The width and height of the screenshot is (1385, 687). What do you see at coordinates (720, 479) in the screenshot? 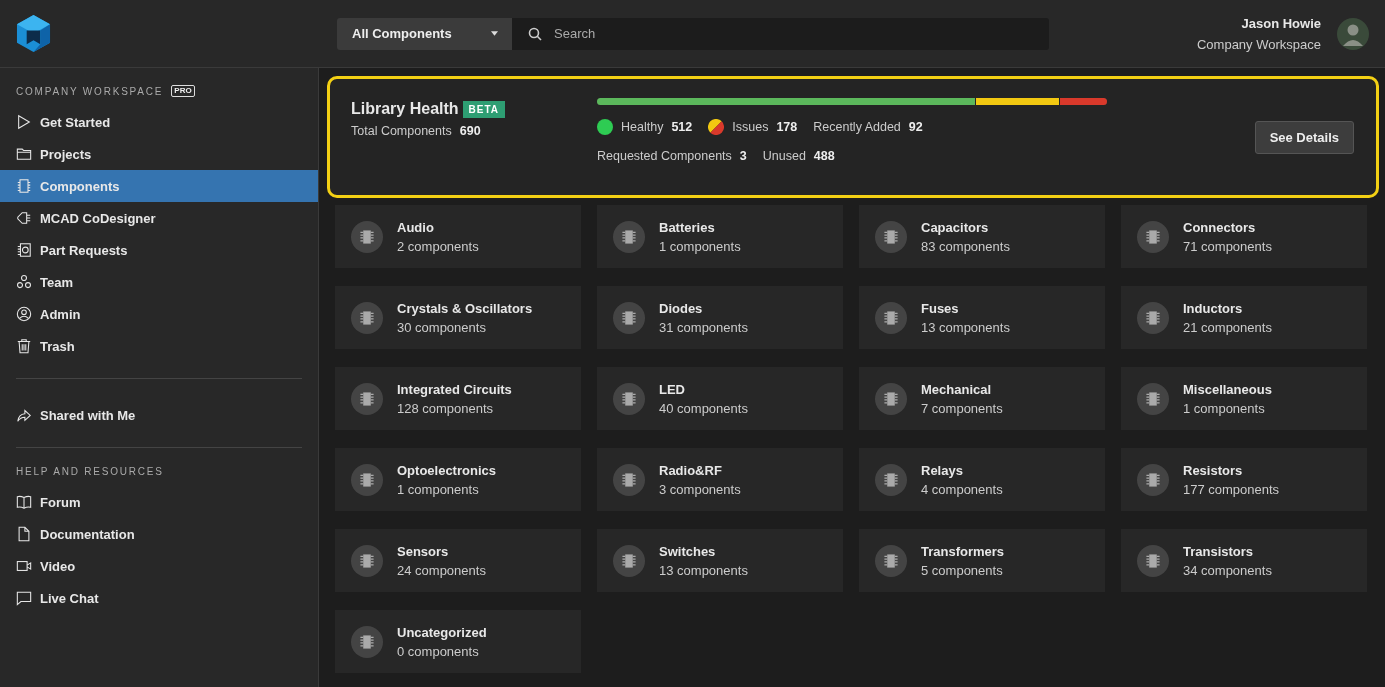
I see `category-card: Radio&RF 3 components` at bounding box center [720, 479].